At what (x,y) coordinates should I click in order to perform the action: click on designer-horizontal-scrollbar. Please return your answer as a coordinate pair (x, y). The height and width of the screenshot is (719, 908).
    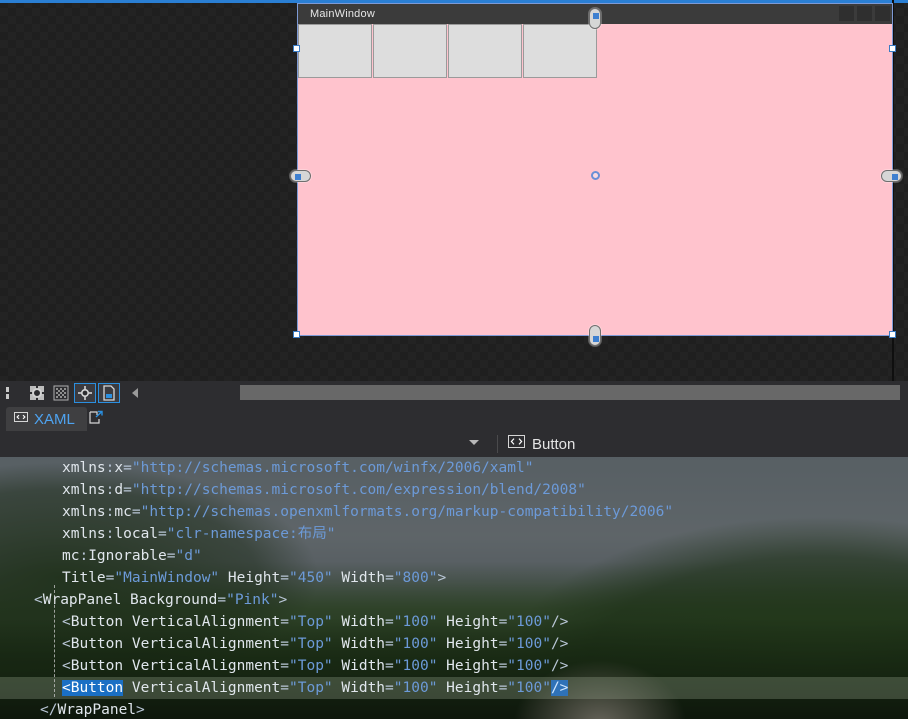
    Looking at the image, I should click on (528, 393).